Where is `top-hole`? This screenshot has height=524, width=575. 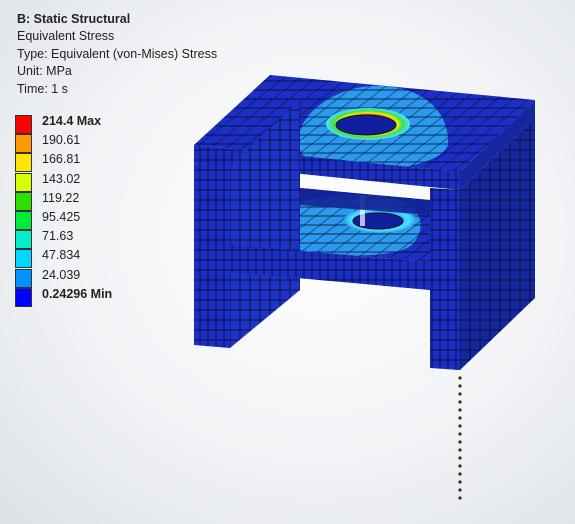 top-hole is located at coordinates (366, 125).